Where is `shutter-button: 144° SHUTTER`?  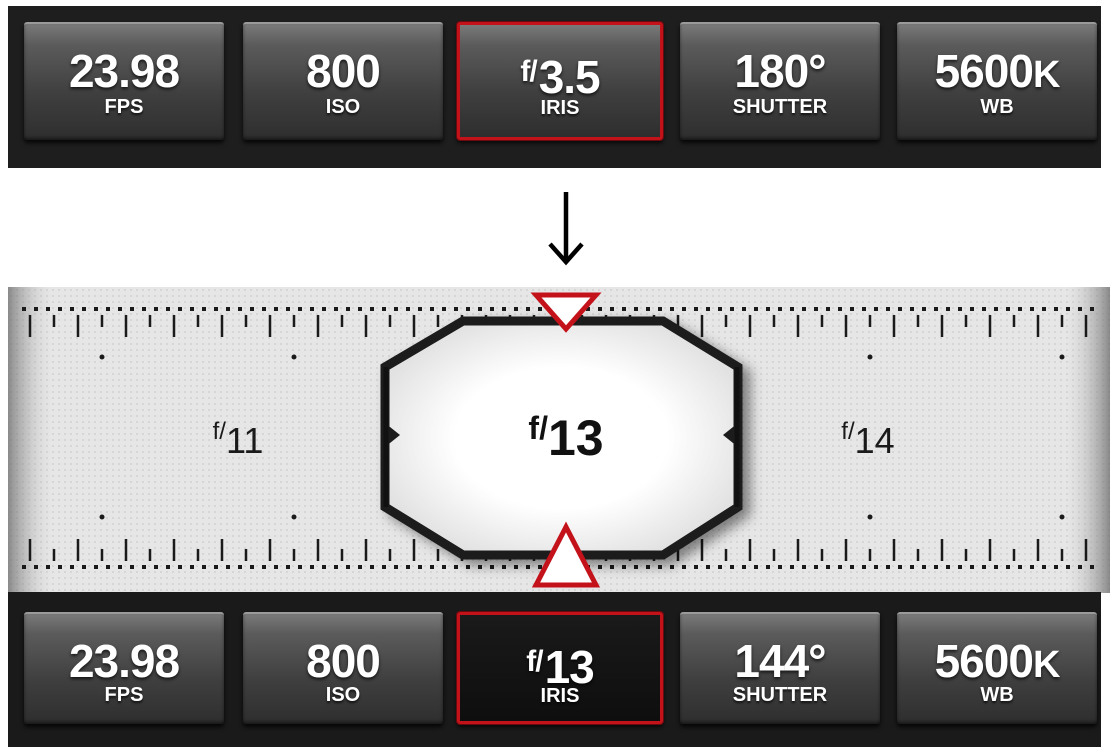 shutter-button: 144° SHUTTER is located at coordinates (780, 668).